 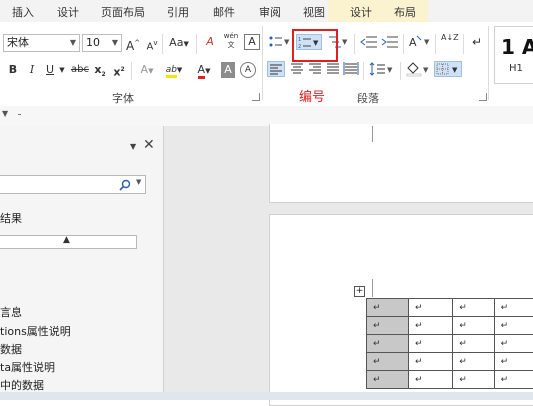 I want to click on close-icon: ✕, so click(x=149, y=145).